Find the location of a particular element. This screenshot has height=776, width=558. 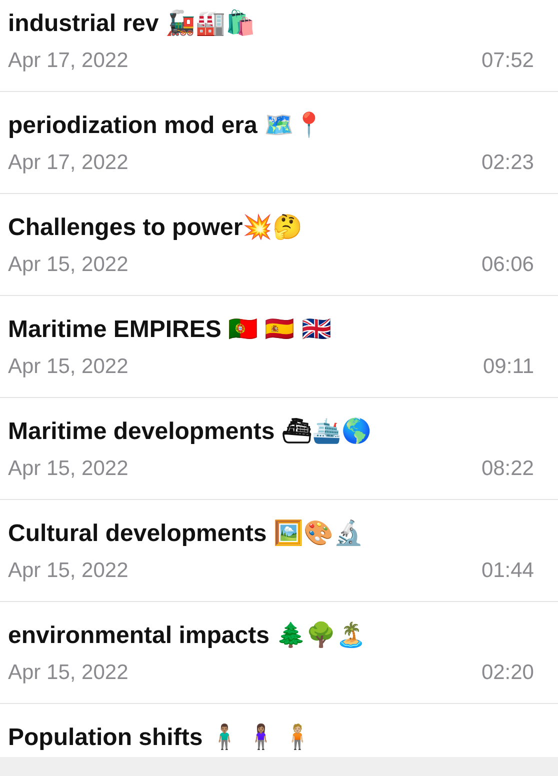

memo-row: periodization mod era 🗺📍 Apr 17, 2022 02:23 is located at coordinates (279, 143).